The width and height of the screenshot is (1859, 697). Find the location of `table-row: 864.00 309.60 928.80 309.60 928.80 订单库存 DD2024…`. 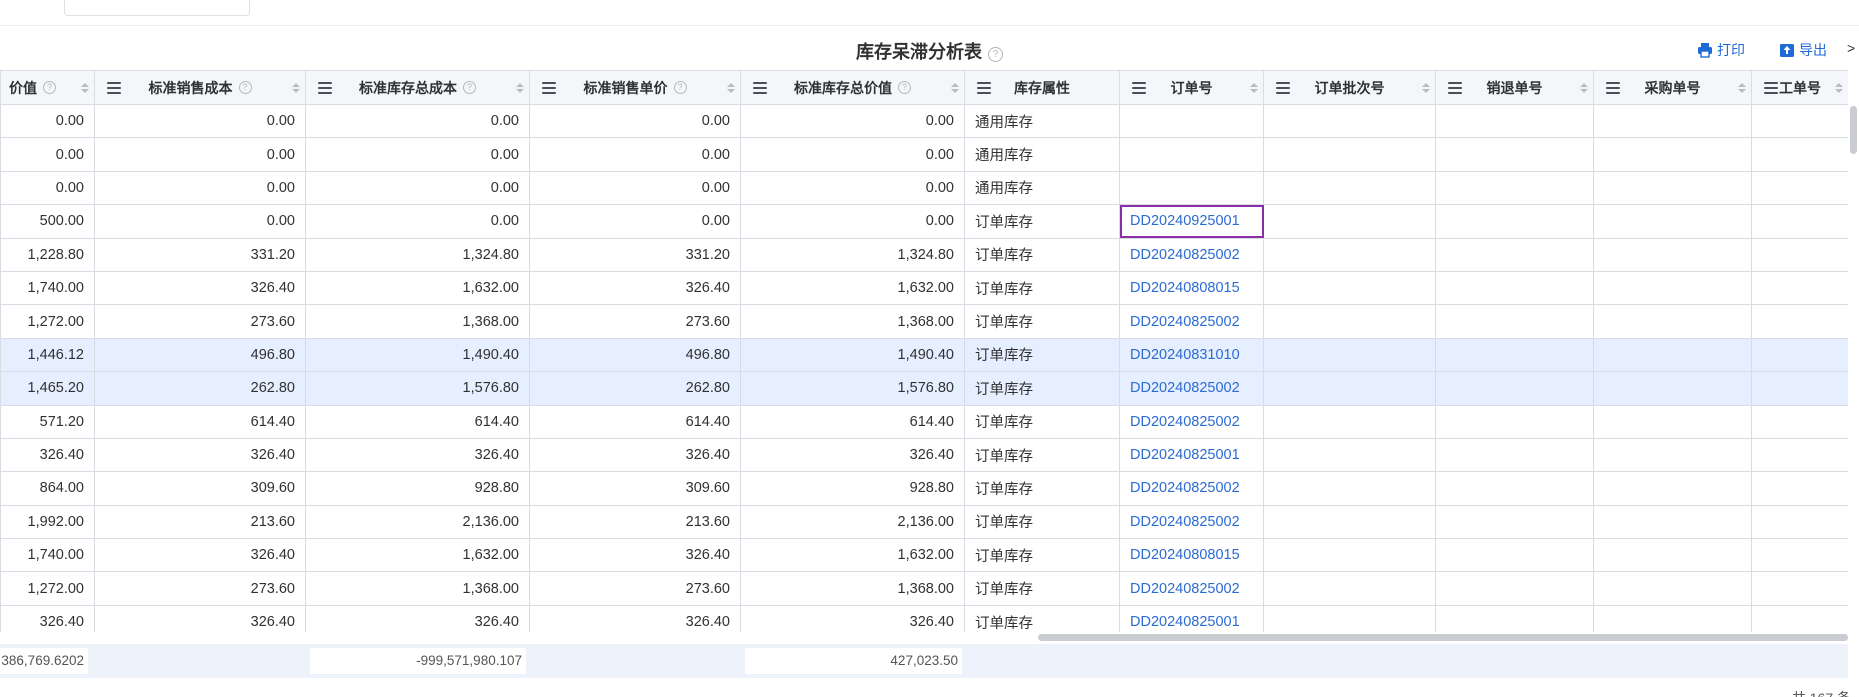

table-row: 864.00 309.60 928.80 309.60 928.80 订单库存 DD2024… is located at coordinates (924, 488).